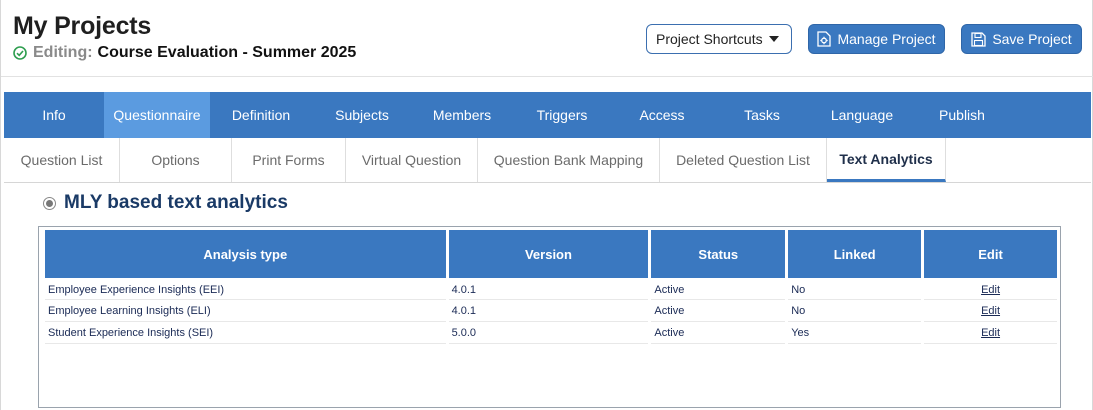 Image resolution: width=1093 pixels, height=410 pixels. What do you see at coordinates (762, 115) in the screenshot?
I see `tab-tasks: Tasks` at bounding box center [762, 115].